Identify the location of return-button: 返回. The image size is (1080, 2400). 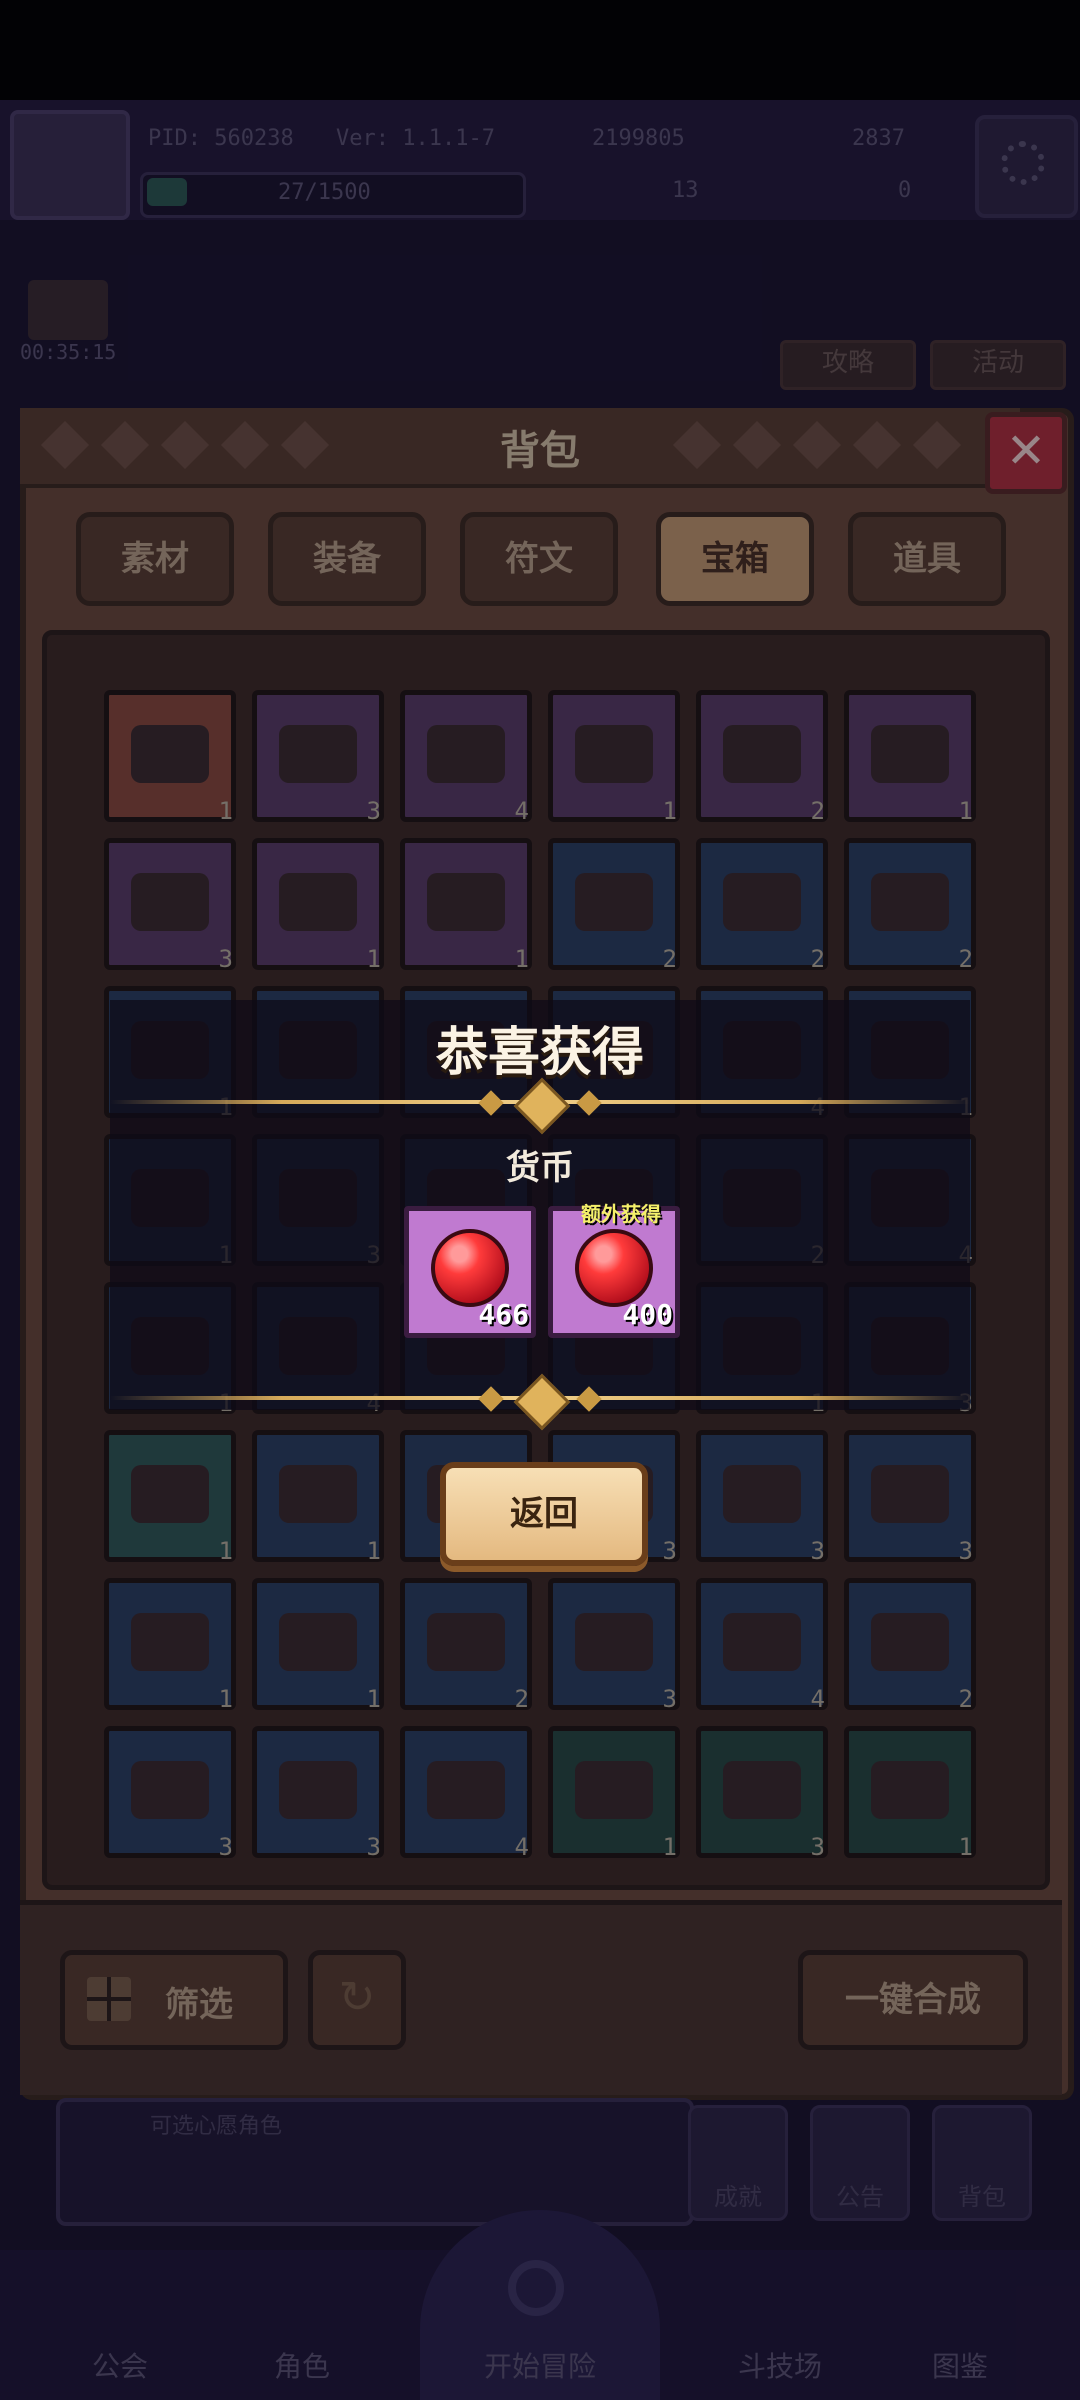
(544, 1514).